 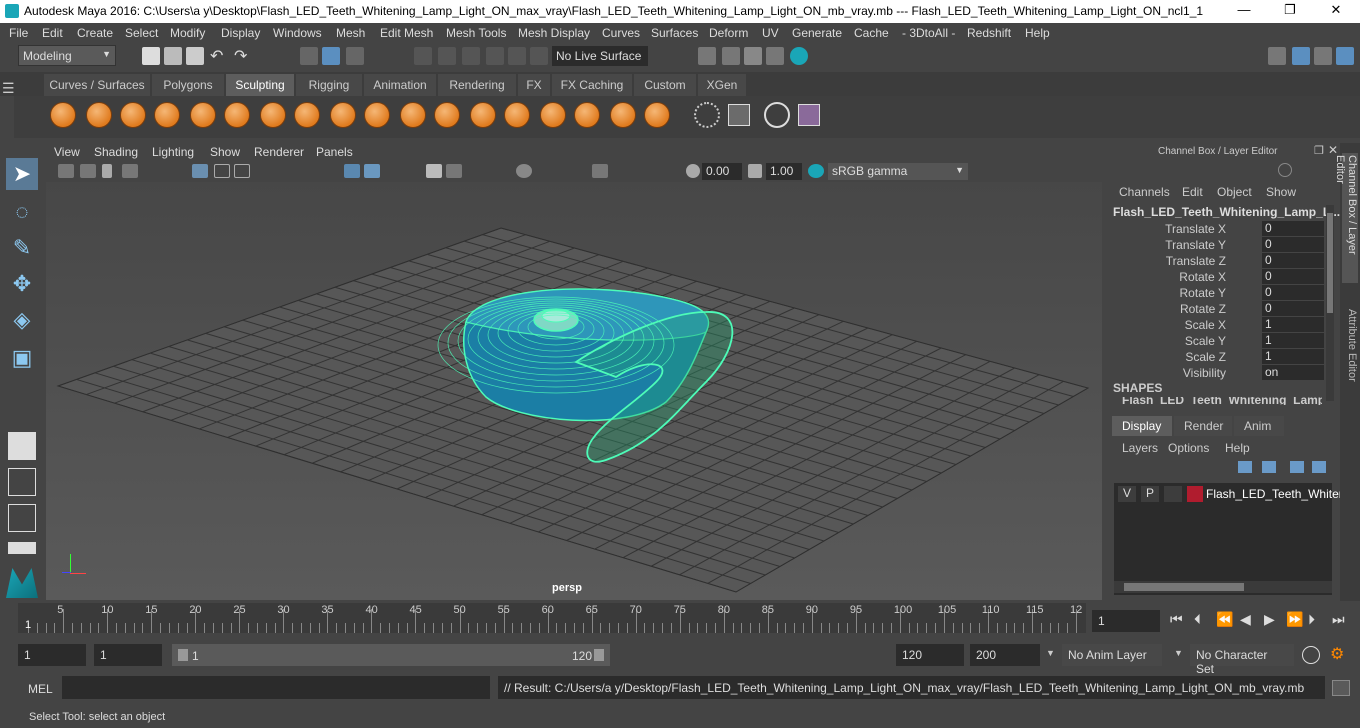 I want to click on chevron-down-icon: ▼, so click(x=1050, y=653).